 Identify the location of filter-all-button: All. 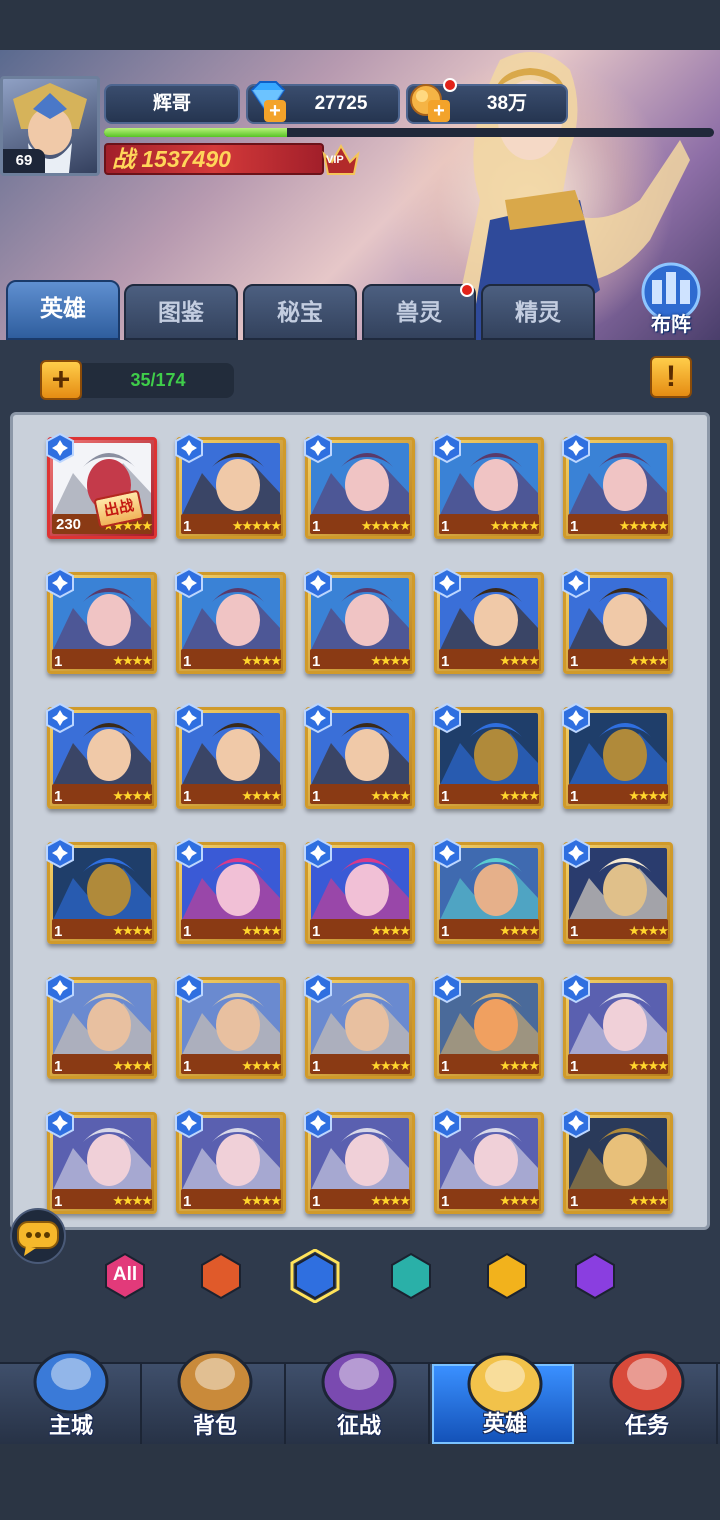
(125, 1276).